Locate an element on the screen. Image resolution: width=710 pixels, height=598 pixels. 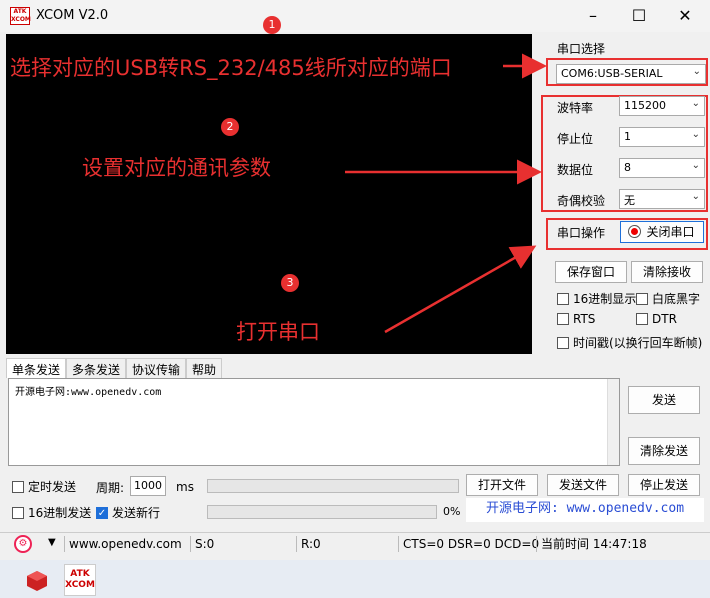
save-window-button: 保存窗口 is located at coordinates (591, 272).